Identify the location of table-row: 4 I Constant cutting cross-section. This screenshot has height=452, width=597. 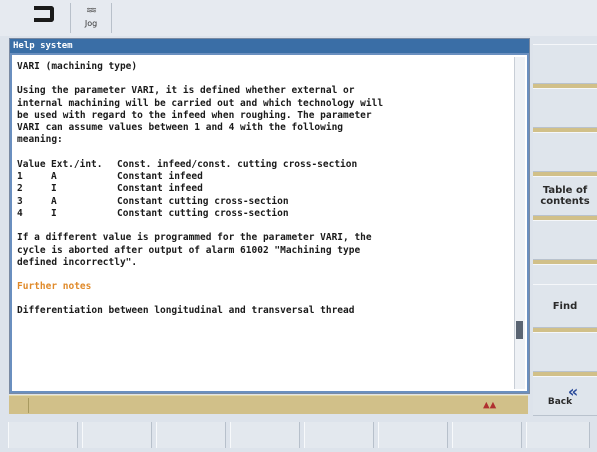
(264, 214).